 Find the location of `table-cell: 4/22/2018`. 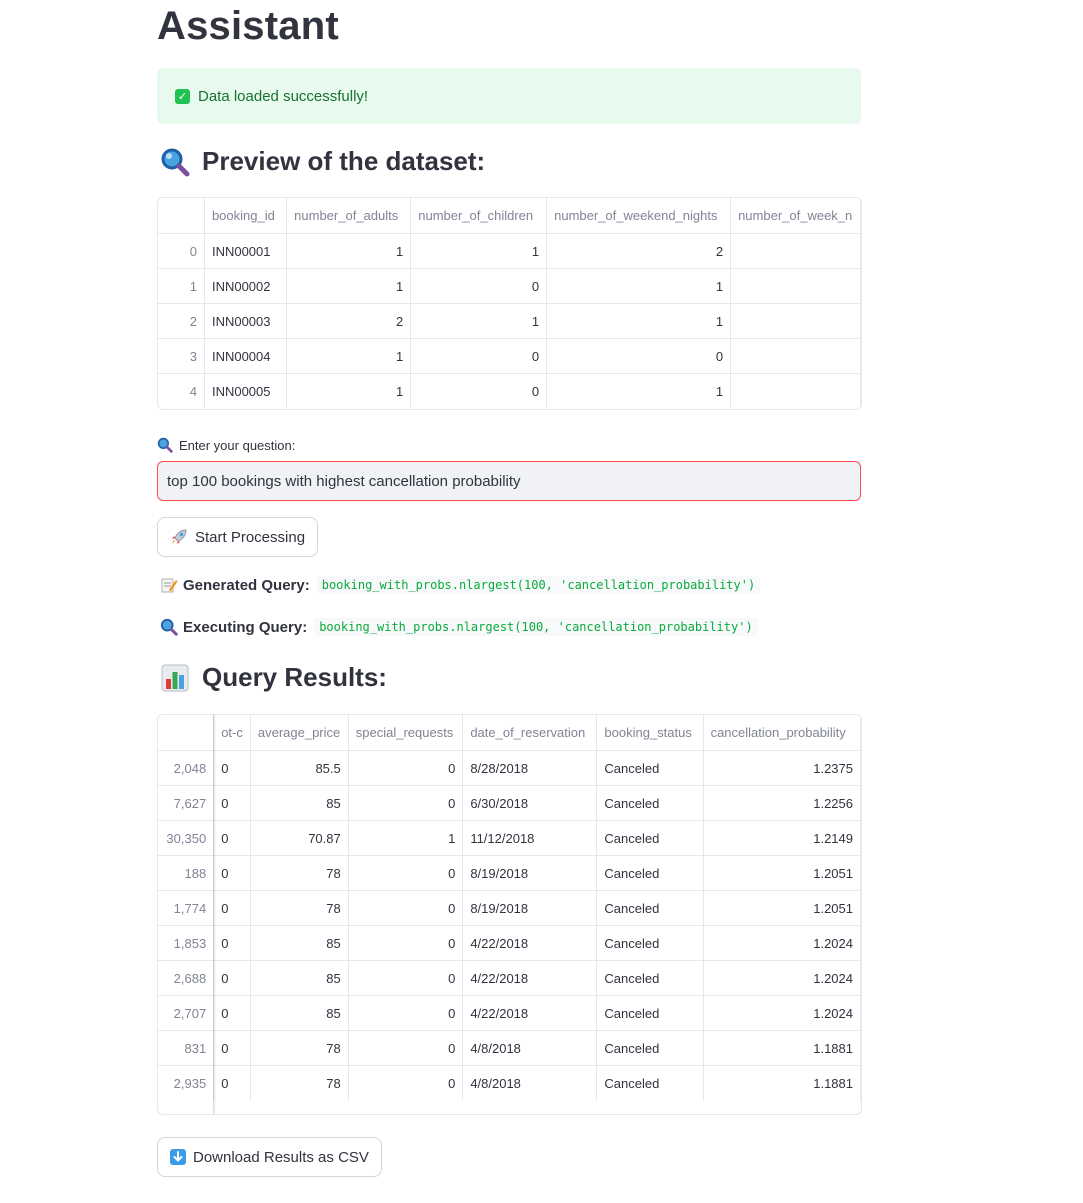

table-cell: 4/22/2018 is located at coordinates (530, 978).